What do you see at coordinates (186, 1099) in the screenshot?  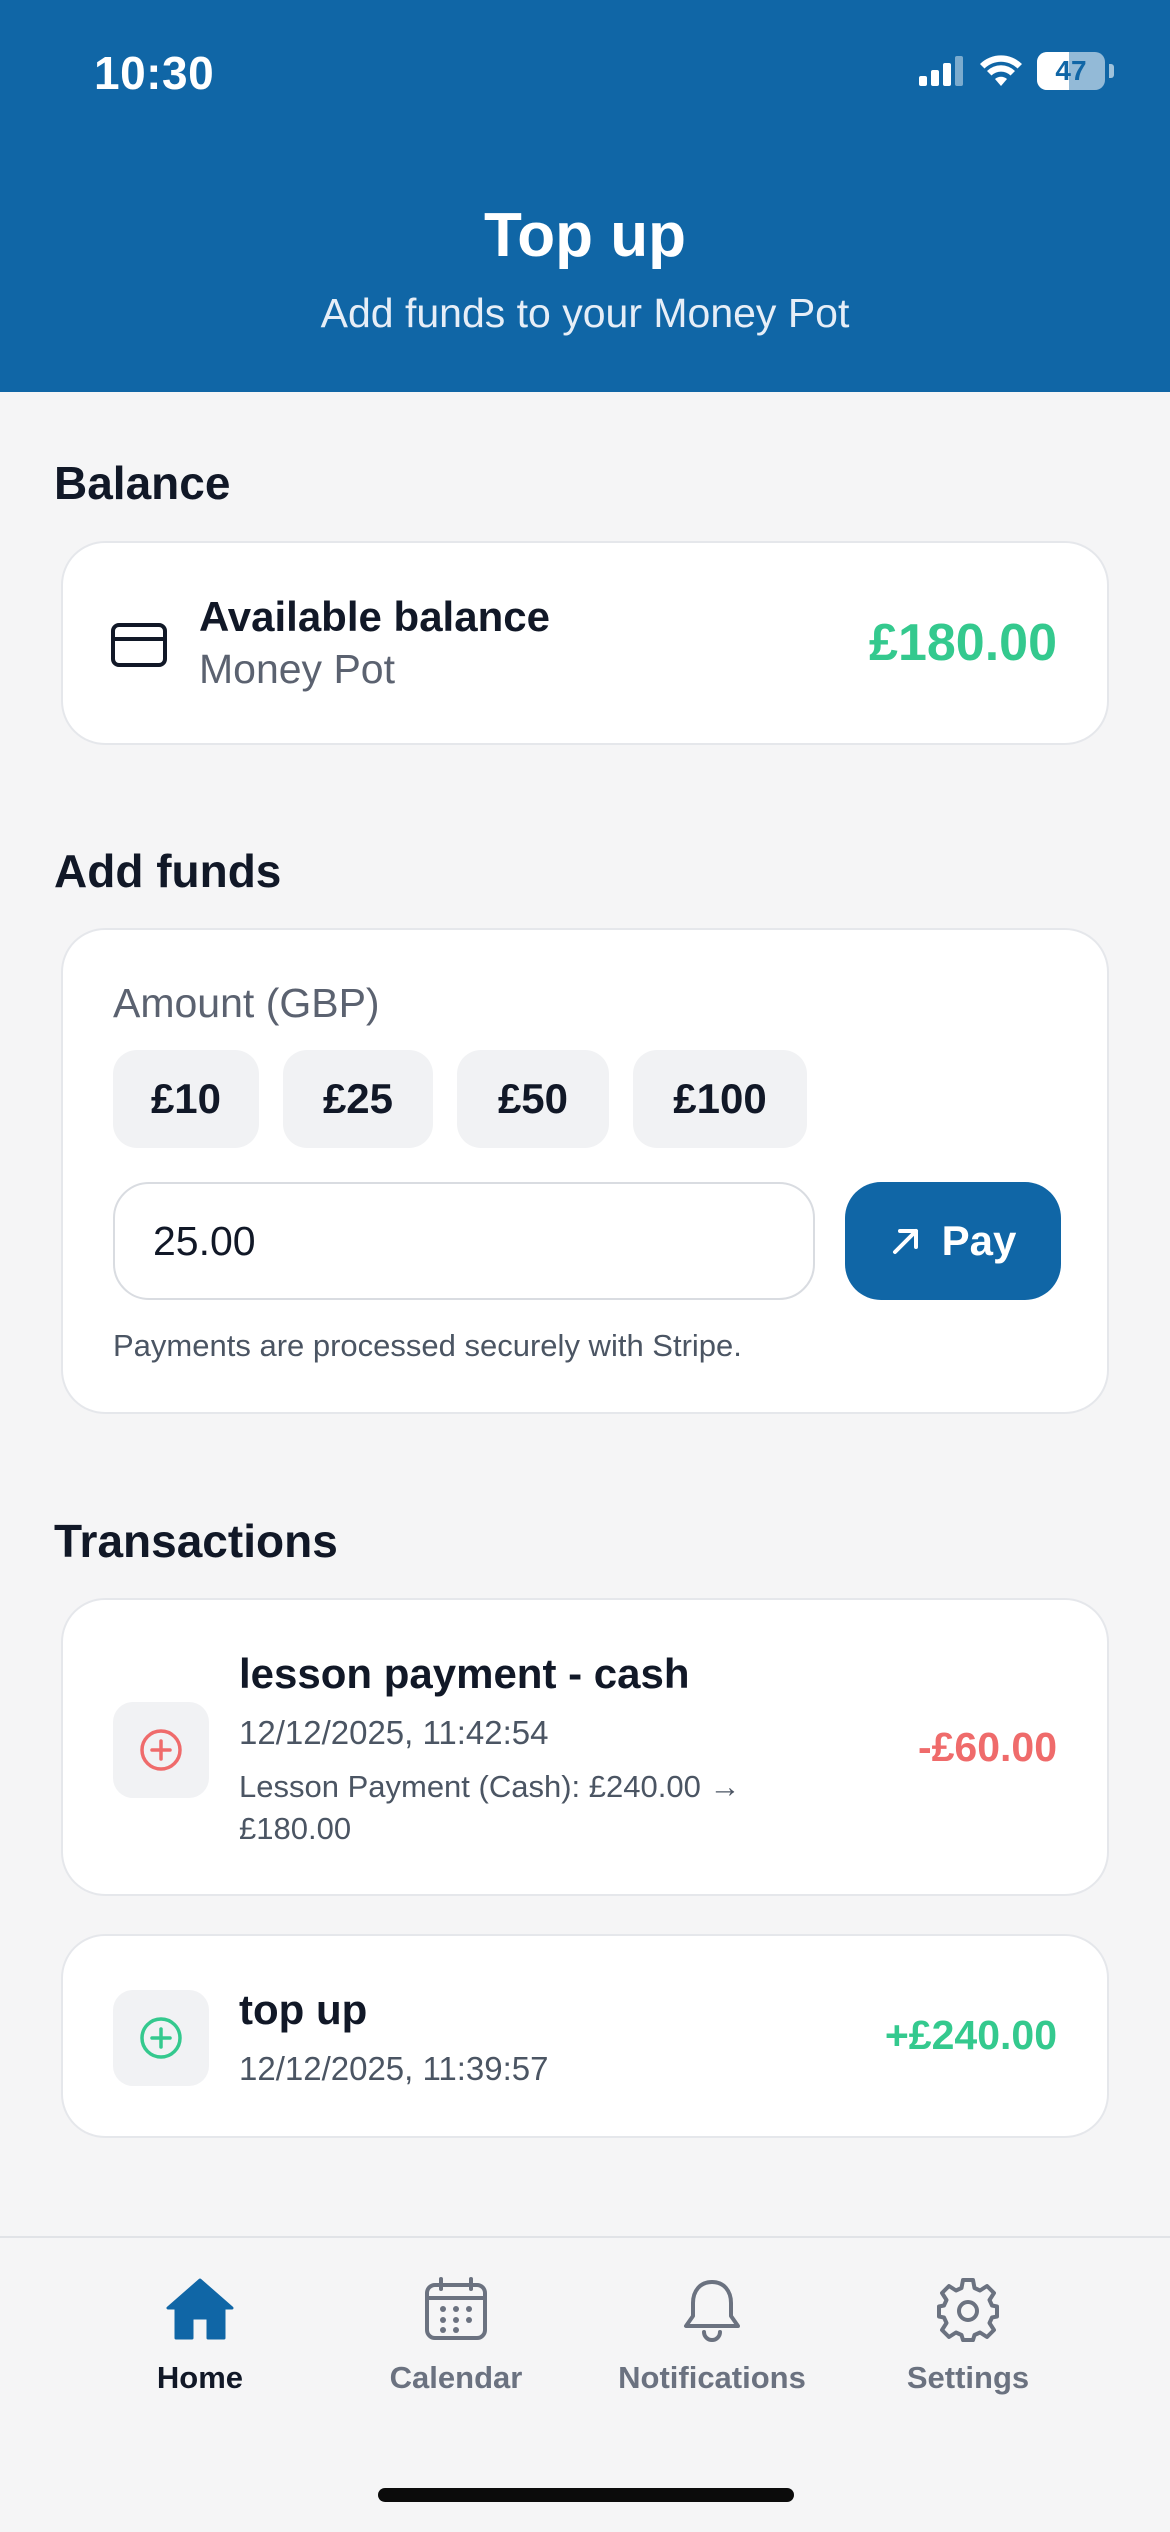 I see `amount-chip-10: £10` at bounding box center [186, 1099].